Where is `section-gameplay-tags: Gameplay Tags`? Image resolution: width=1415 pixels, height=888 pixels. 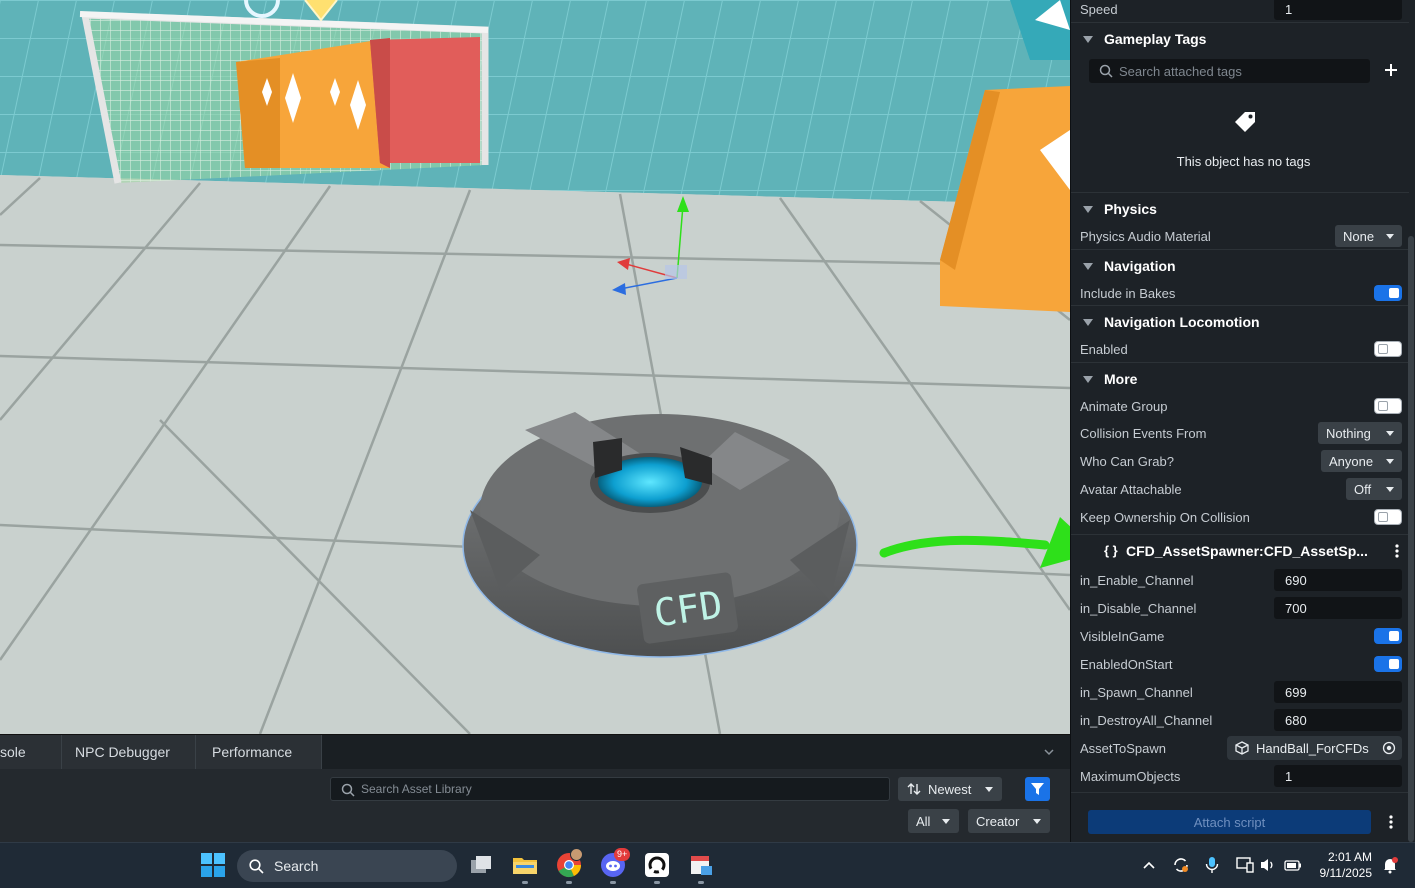 section-gameplay-tags: Gameplay Tags is located at coordinates (1240, 38).